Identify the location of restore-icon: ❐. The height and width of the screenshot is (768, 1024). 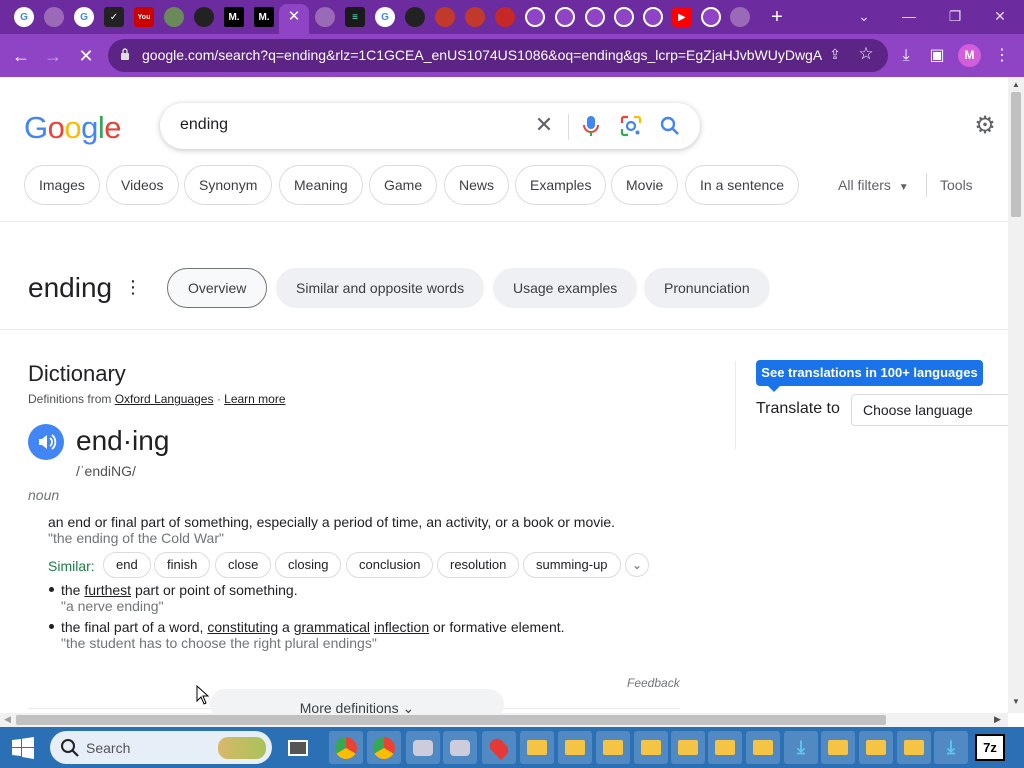
(955, 16).